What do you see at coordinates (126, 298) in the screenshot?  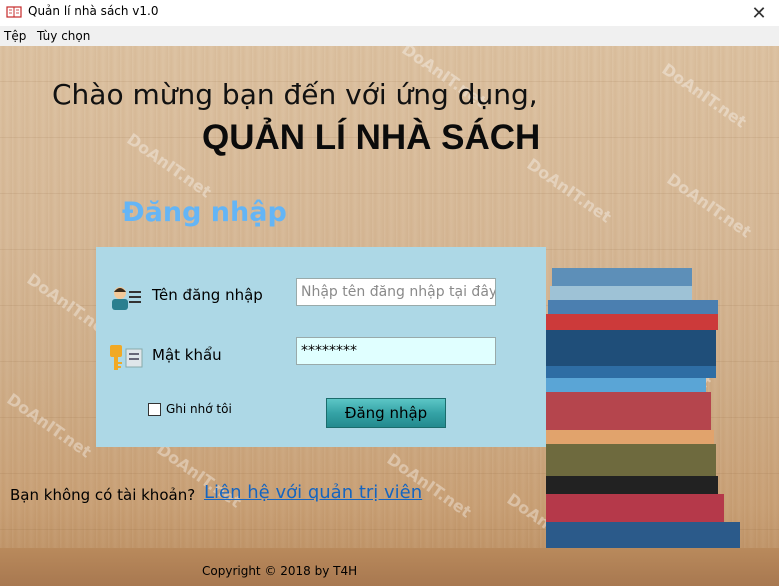 I see `user-card-icon` at bounding box center [126, 298].